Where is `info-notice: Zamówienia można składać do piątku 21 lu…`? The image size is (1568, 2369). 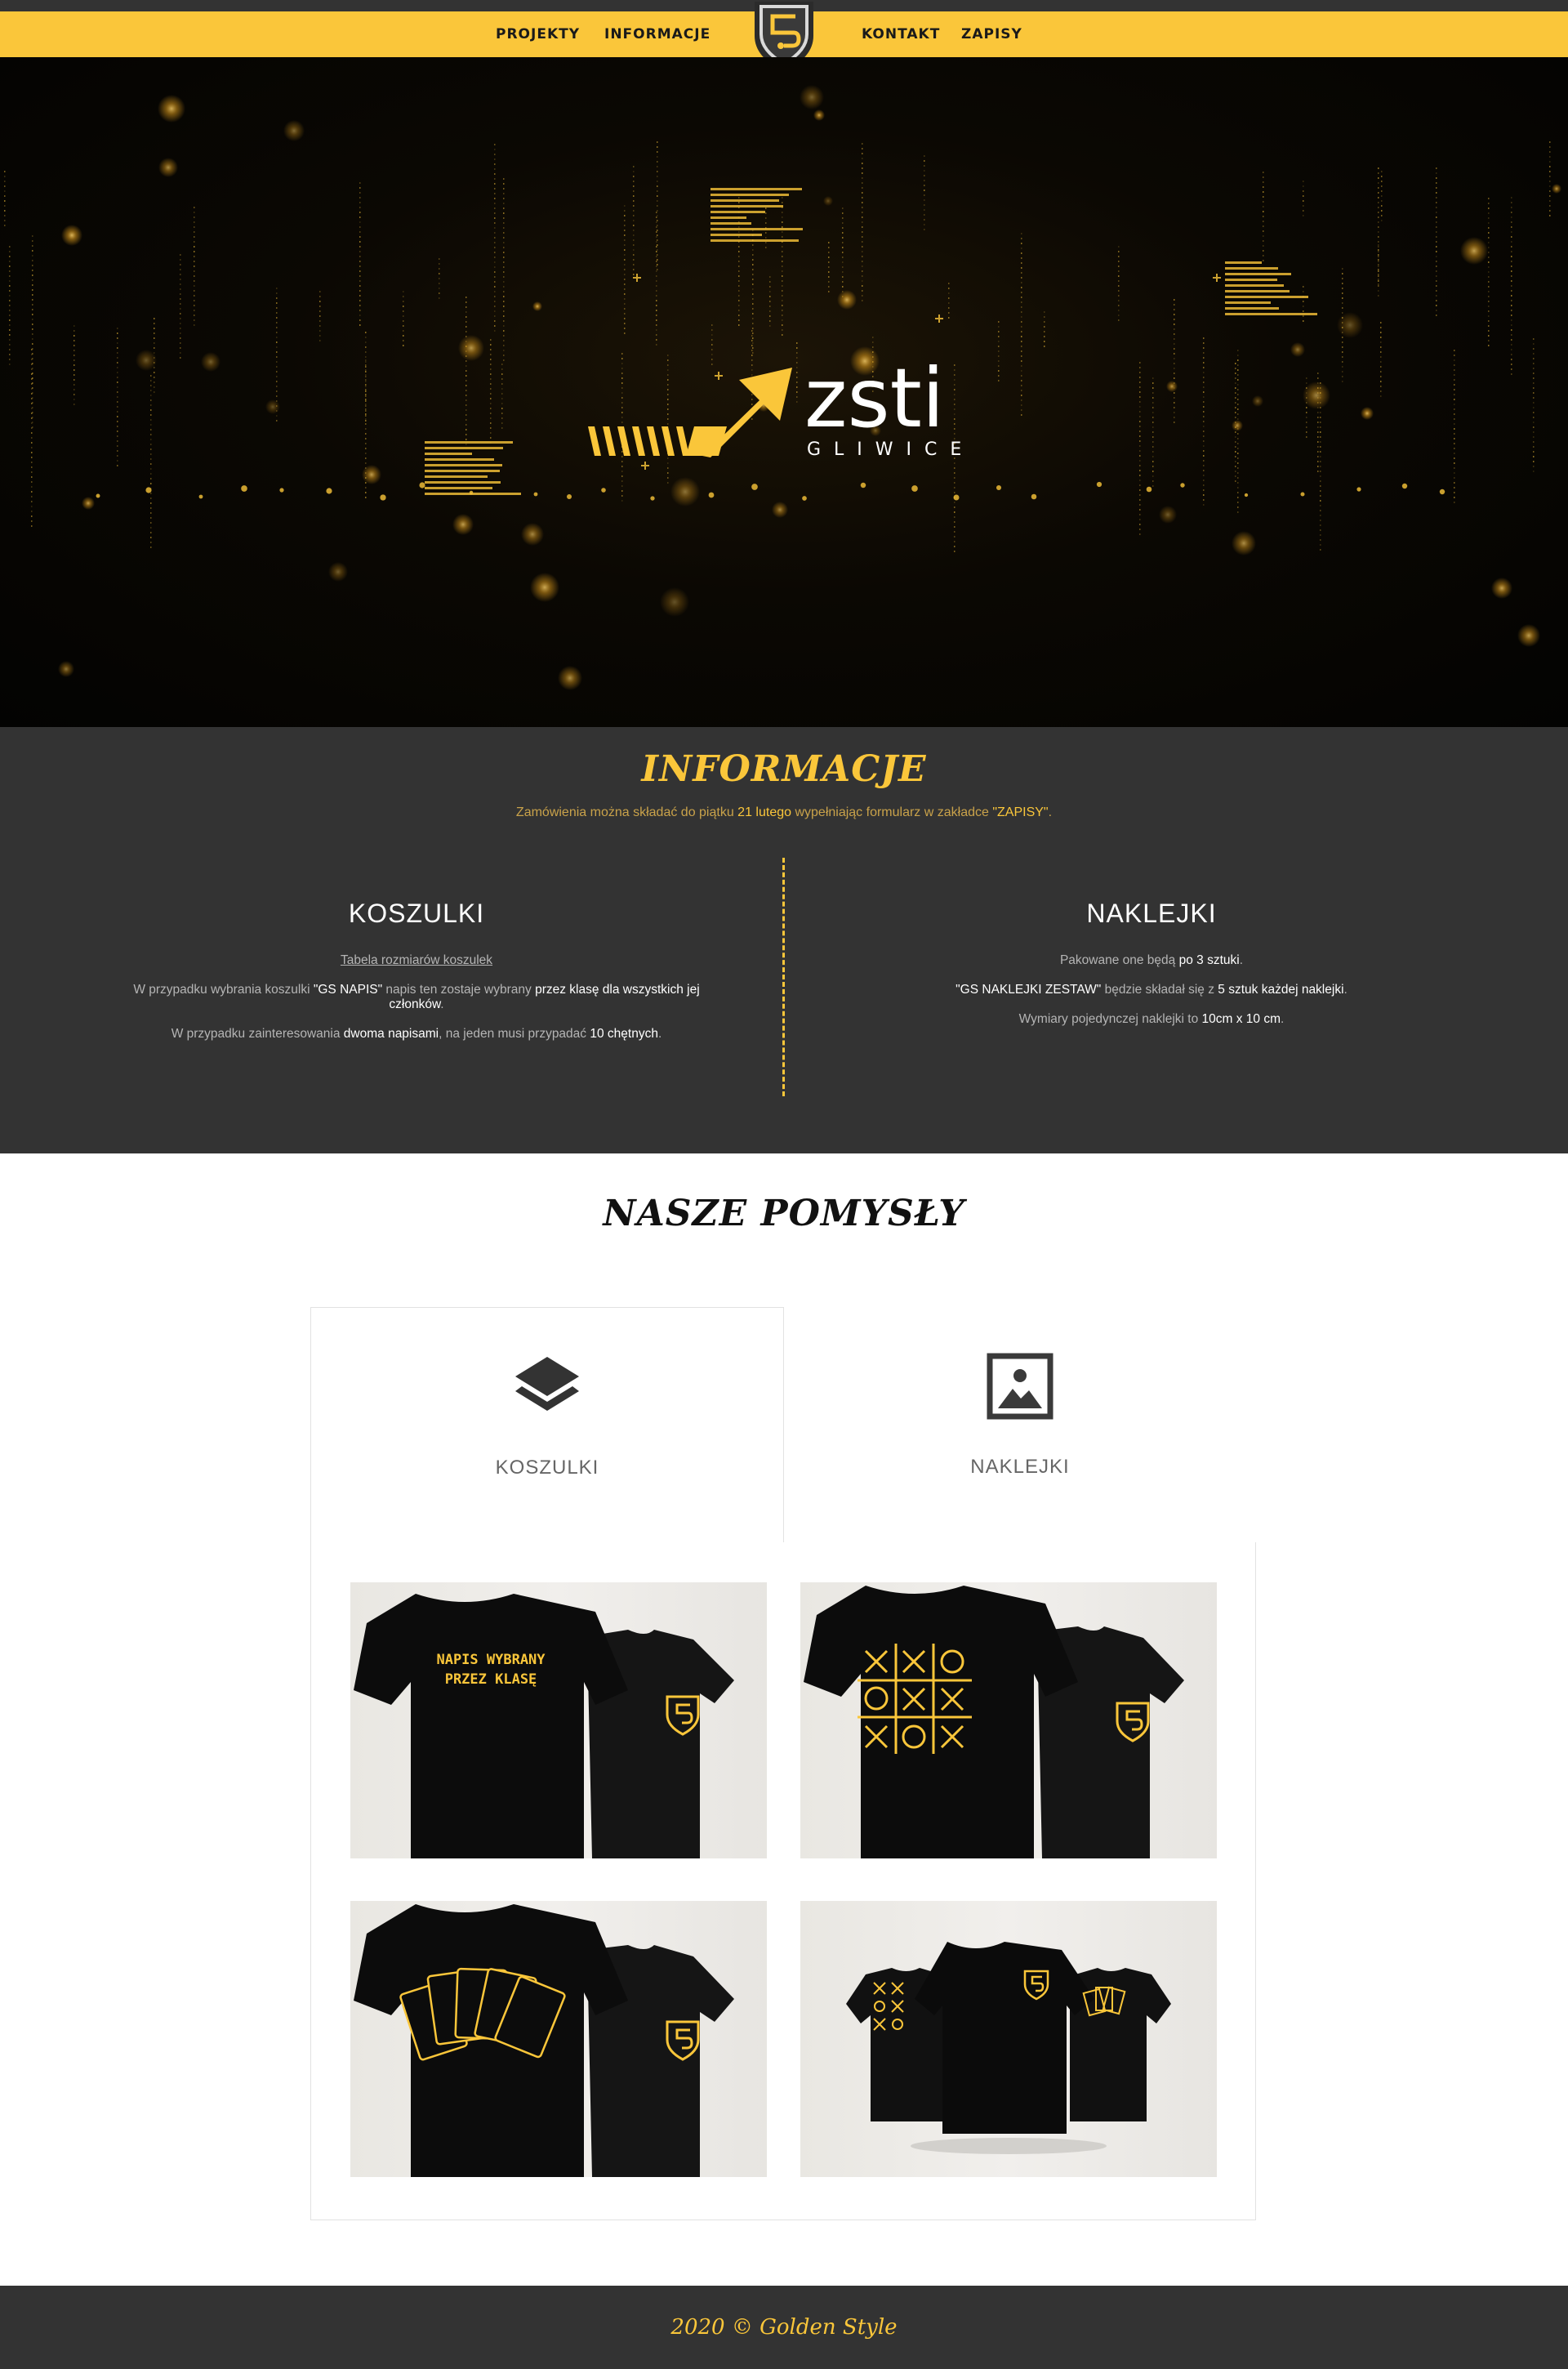
info-notice: Zamówienia można składać do piątku 21 lu… is located at coordinates (784, 812).